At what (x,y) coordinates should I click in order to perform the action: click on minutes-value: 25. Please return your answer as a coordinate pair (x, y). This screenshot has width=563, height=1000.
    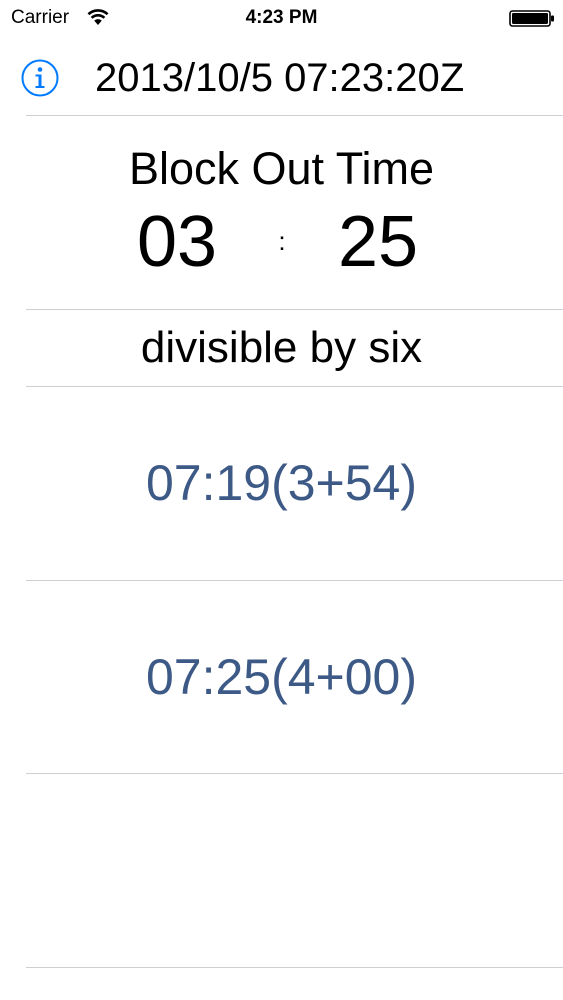
    Looking at the image, I should click on (378, 242).